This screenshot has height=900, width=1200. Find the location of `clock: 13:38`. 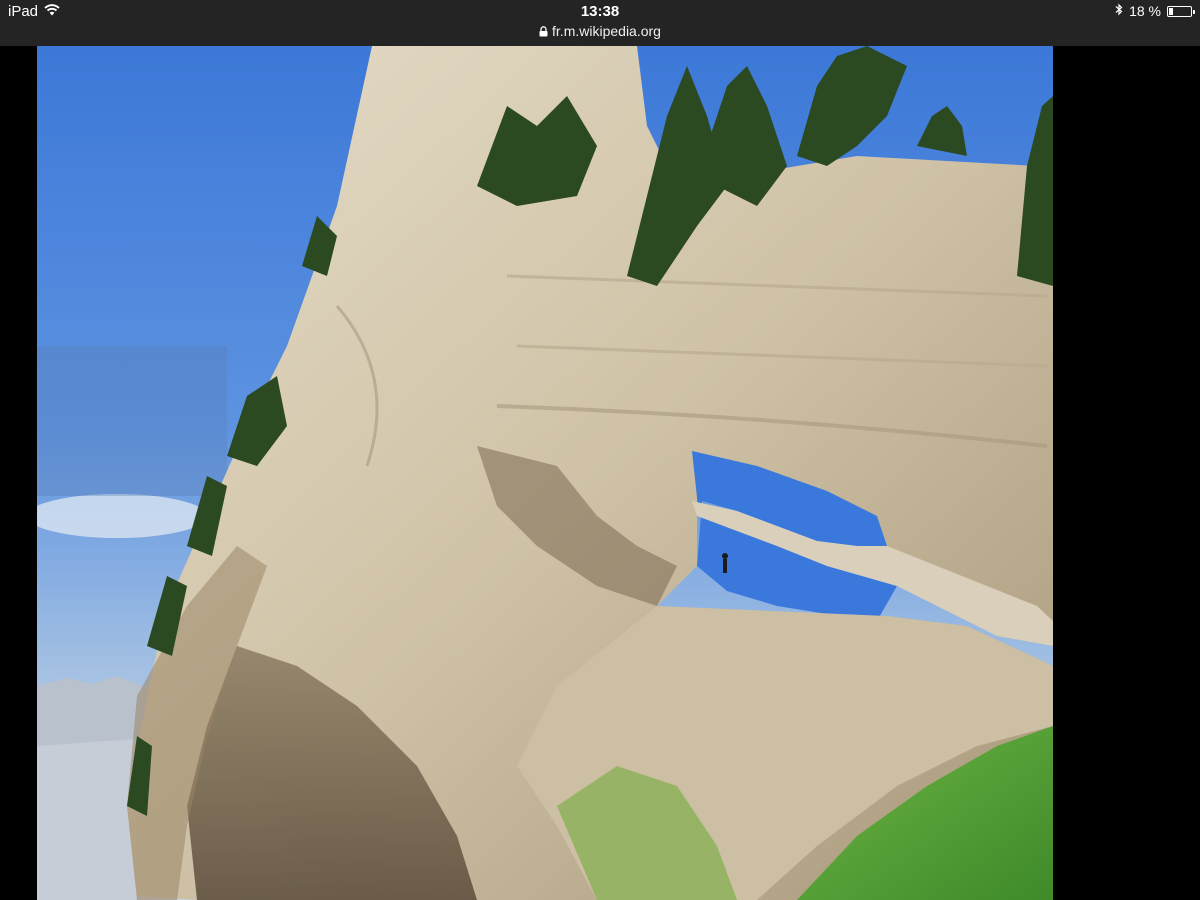

clock: 13:38 is located at coordinates (600, 11).